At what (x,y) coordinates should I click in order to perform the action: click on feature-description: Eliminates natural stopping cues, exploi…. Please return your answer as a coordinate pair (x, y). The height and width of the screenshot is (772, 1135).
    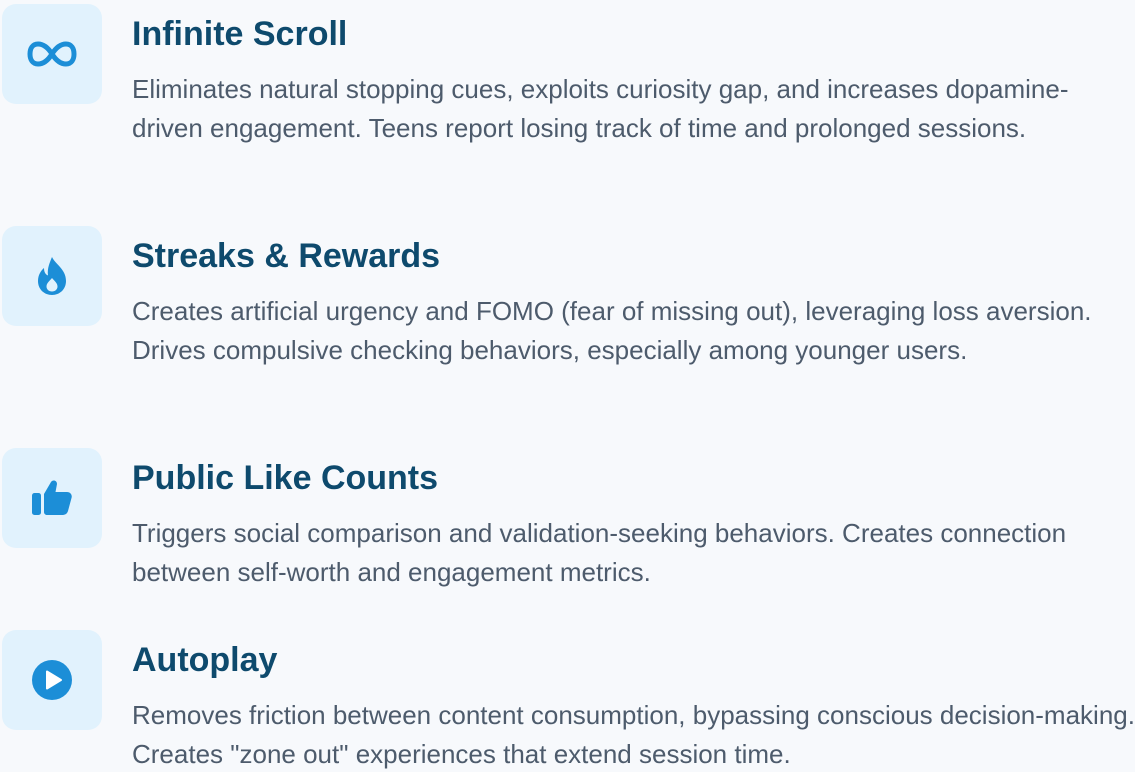
    Looking at the image, I should click on (600, 108).